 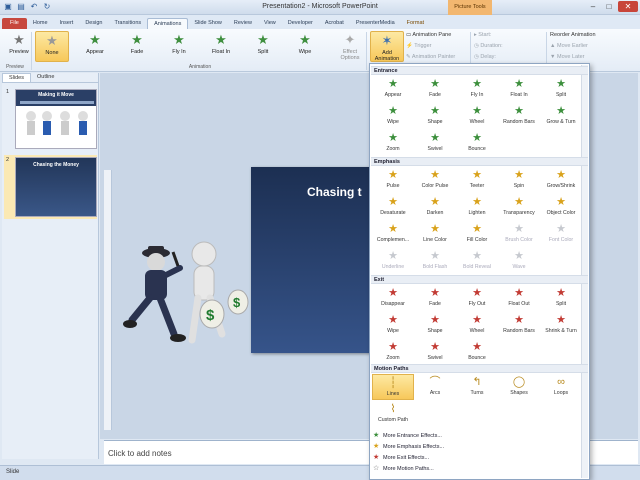 I want to click on tab-format: Format, so click(x=415, y=23).